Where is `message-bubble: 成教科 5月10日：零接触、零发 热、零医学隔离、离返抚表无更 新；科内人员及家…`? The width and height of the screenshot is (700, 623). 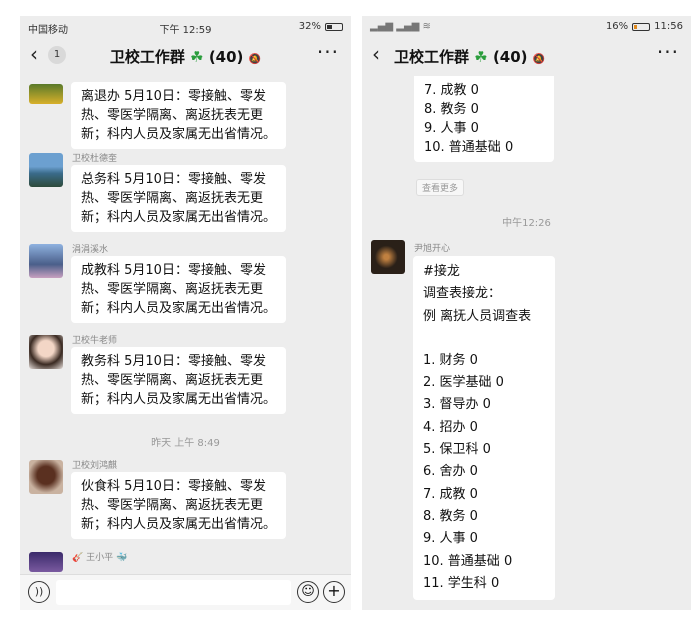
message-bubble: 成教科 5月10日：零接触、零发 热、零医学隔离、离返抚表无更 新；科内人员及家… is located at coordinates (179, 289).